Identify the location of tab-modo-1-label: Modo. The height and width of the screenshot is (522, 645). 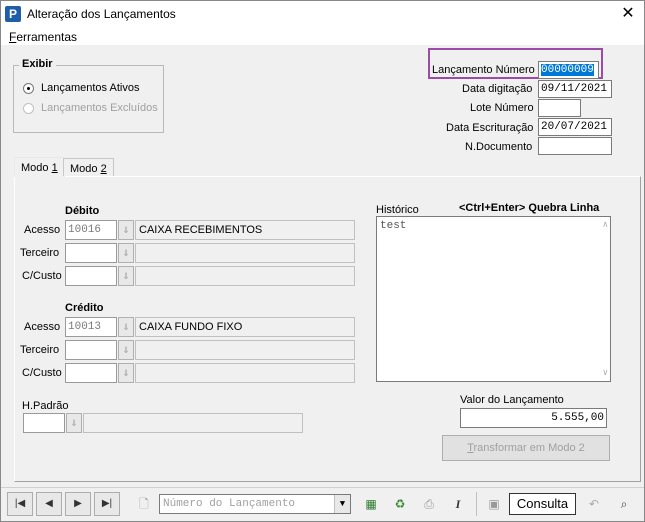
(36, 168).